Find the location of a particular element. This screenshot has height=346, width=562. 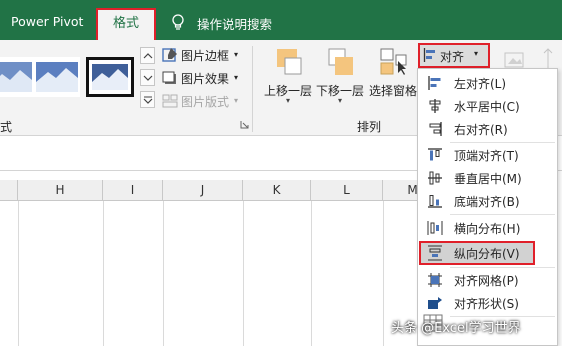

menu-item-label: 对齐网格(P) is located at coordinates (486, 281).